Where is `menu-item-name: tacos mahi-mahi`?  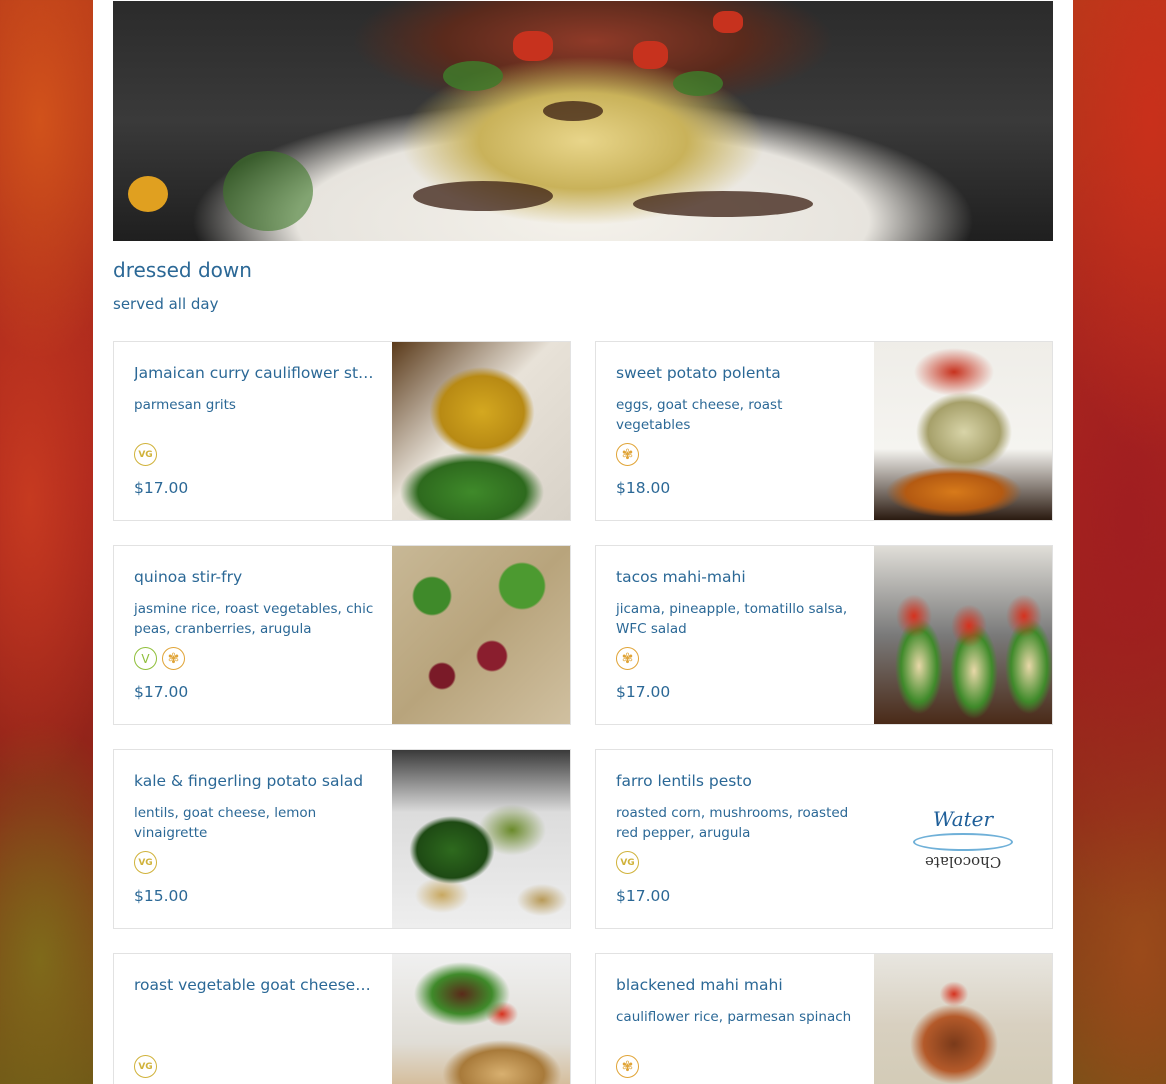 menu-item-name: tacos mahi-mahi is located at coordinates (681, 577).